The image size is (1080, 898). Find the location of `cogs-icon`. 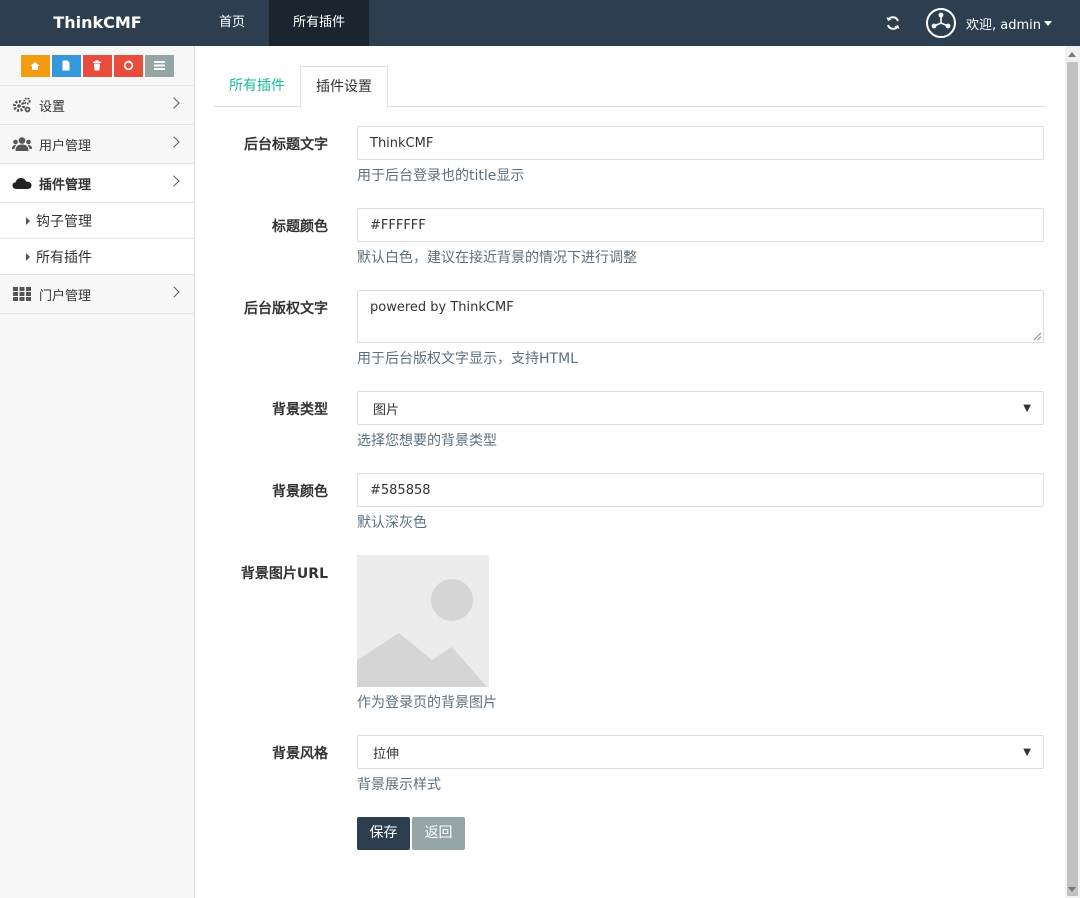

cogs-icon is located at coordinates (22, 105).